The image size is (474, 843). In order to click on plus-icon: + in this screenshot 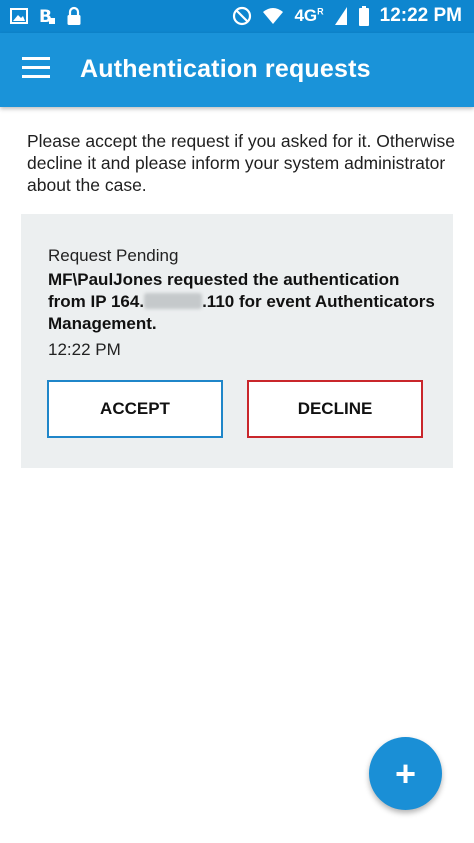, I will do `click(405, 773)`.